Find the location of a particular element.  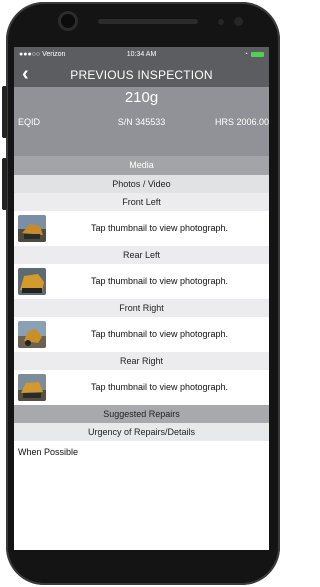

proximity-sensor is located at coordinates (221, 22).